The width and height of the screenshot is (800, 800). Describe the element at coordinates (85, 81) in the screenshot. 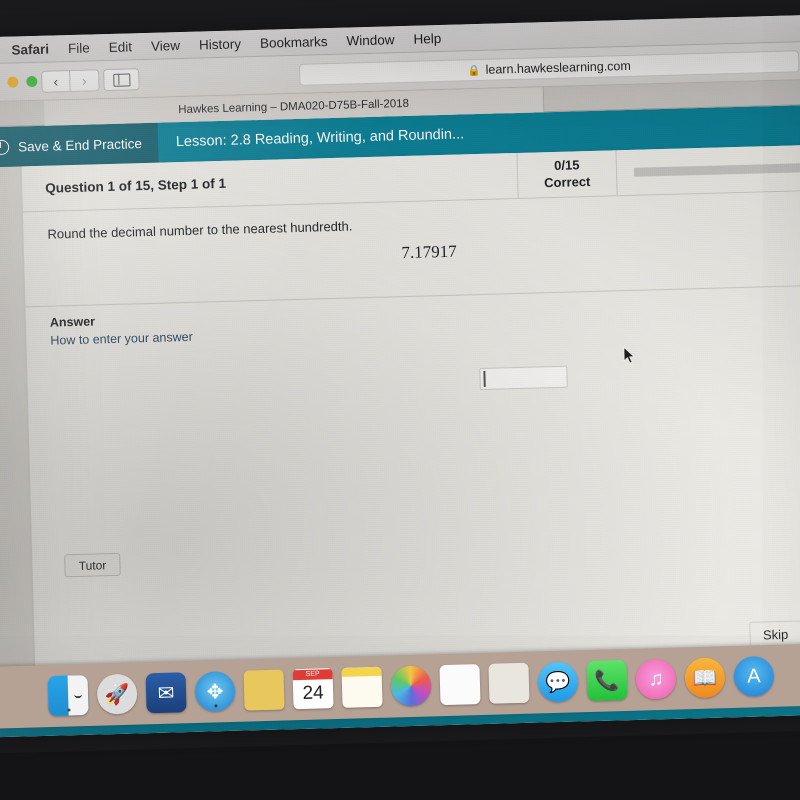

I see `forward-button: ›` at that location.